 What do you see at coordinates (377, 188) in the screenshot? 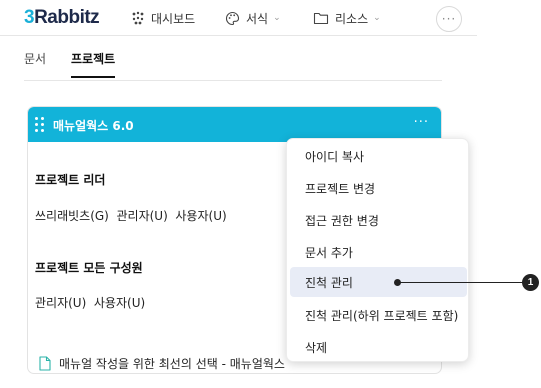
I see `menu-item-change-project: 프로젝트 변경` at bounding box center [377, 188].